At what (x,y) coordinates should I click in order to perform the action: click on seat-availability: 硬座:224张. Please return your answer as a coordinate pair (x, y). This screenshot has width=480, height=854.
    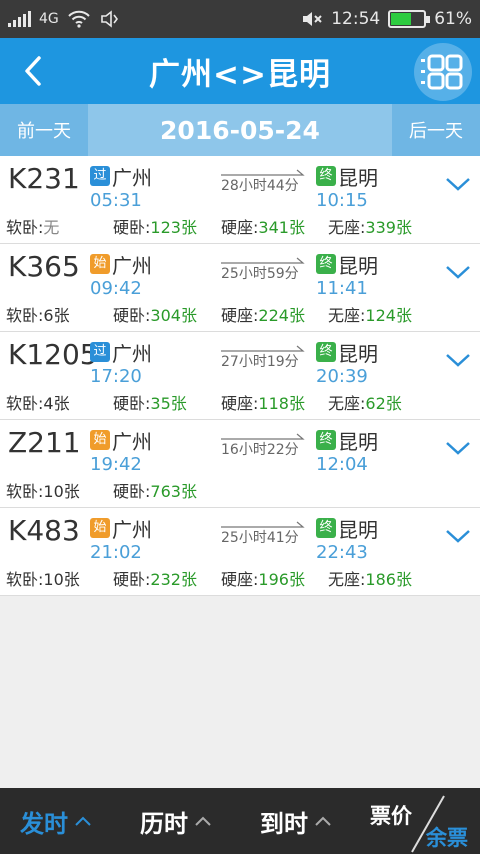
    Looking at the image, I should click on (263, 314).